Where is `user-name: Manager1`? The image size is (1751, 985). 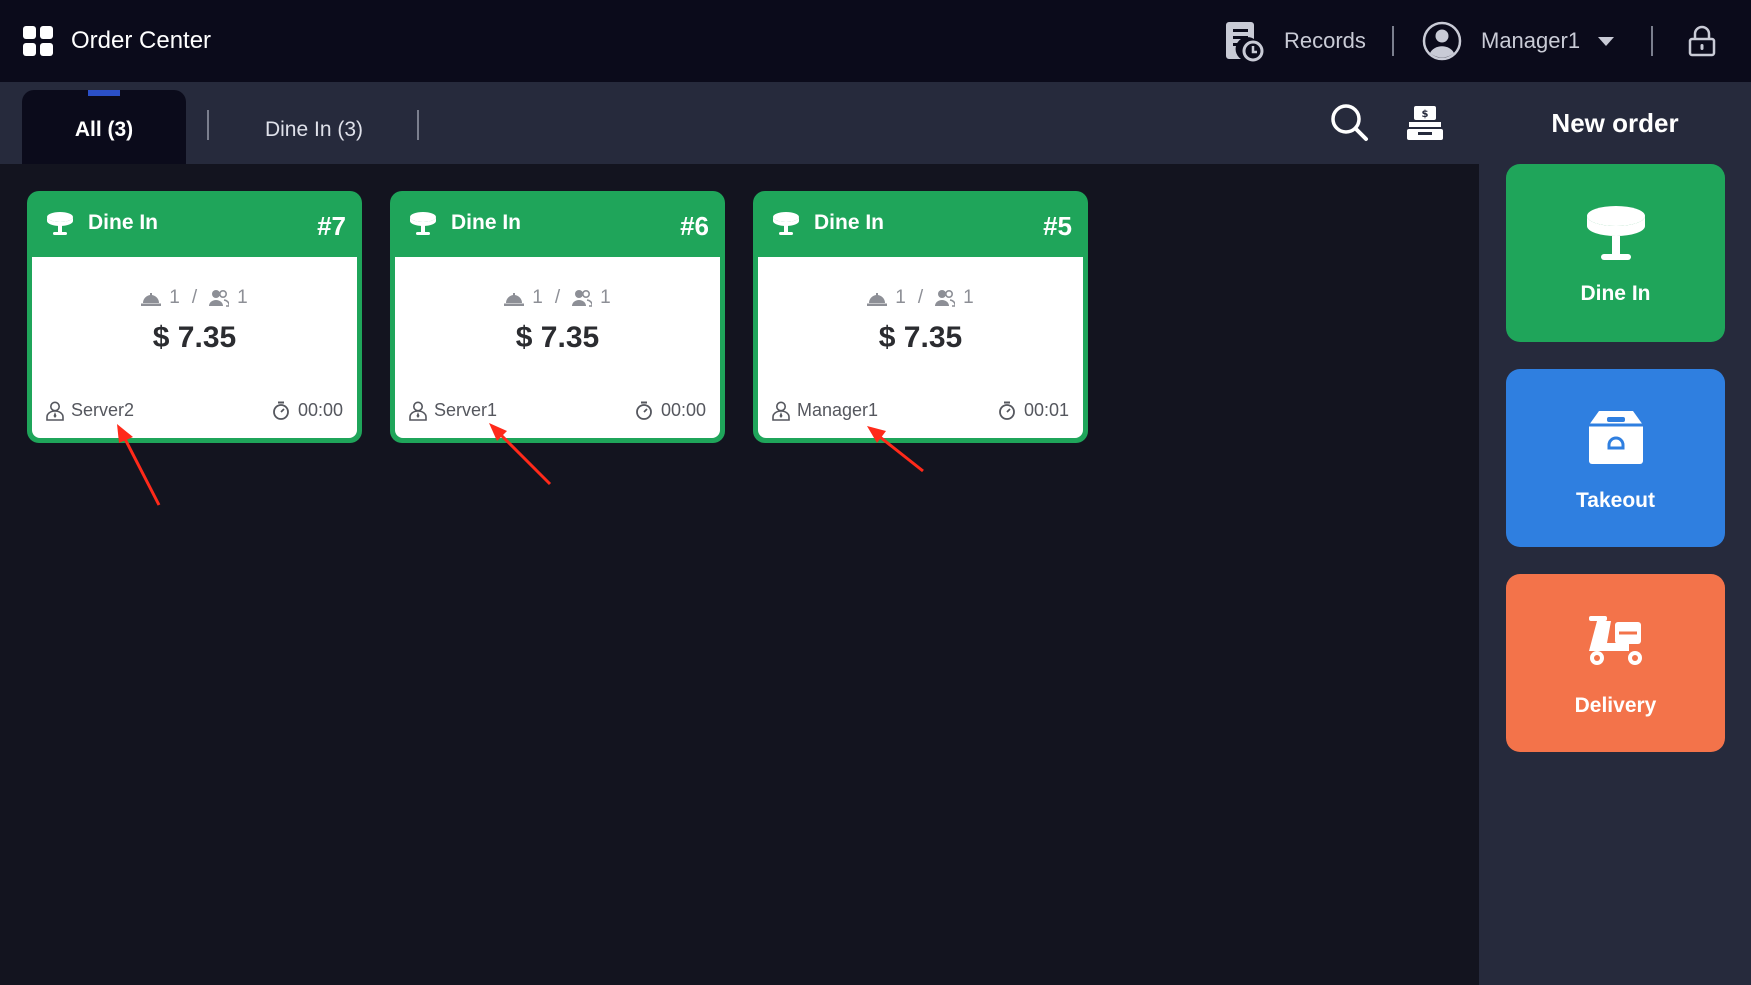
user-name: Manager1 is located at coordinates (1531, 40).